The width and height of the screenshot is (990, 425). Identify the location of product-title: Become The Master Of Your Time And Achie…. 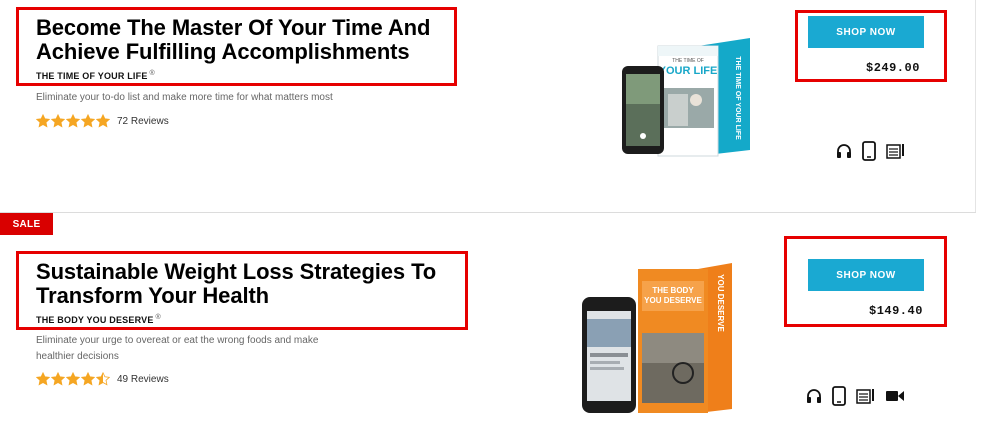
(246, 40).